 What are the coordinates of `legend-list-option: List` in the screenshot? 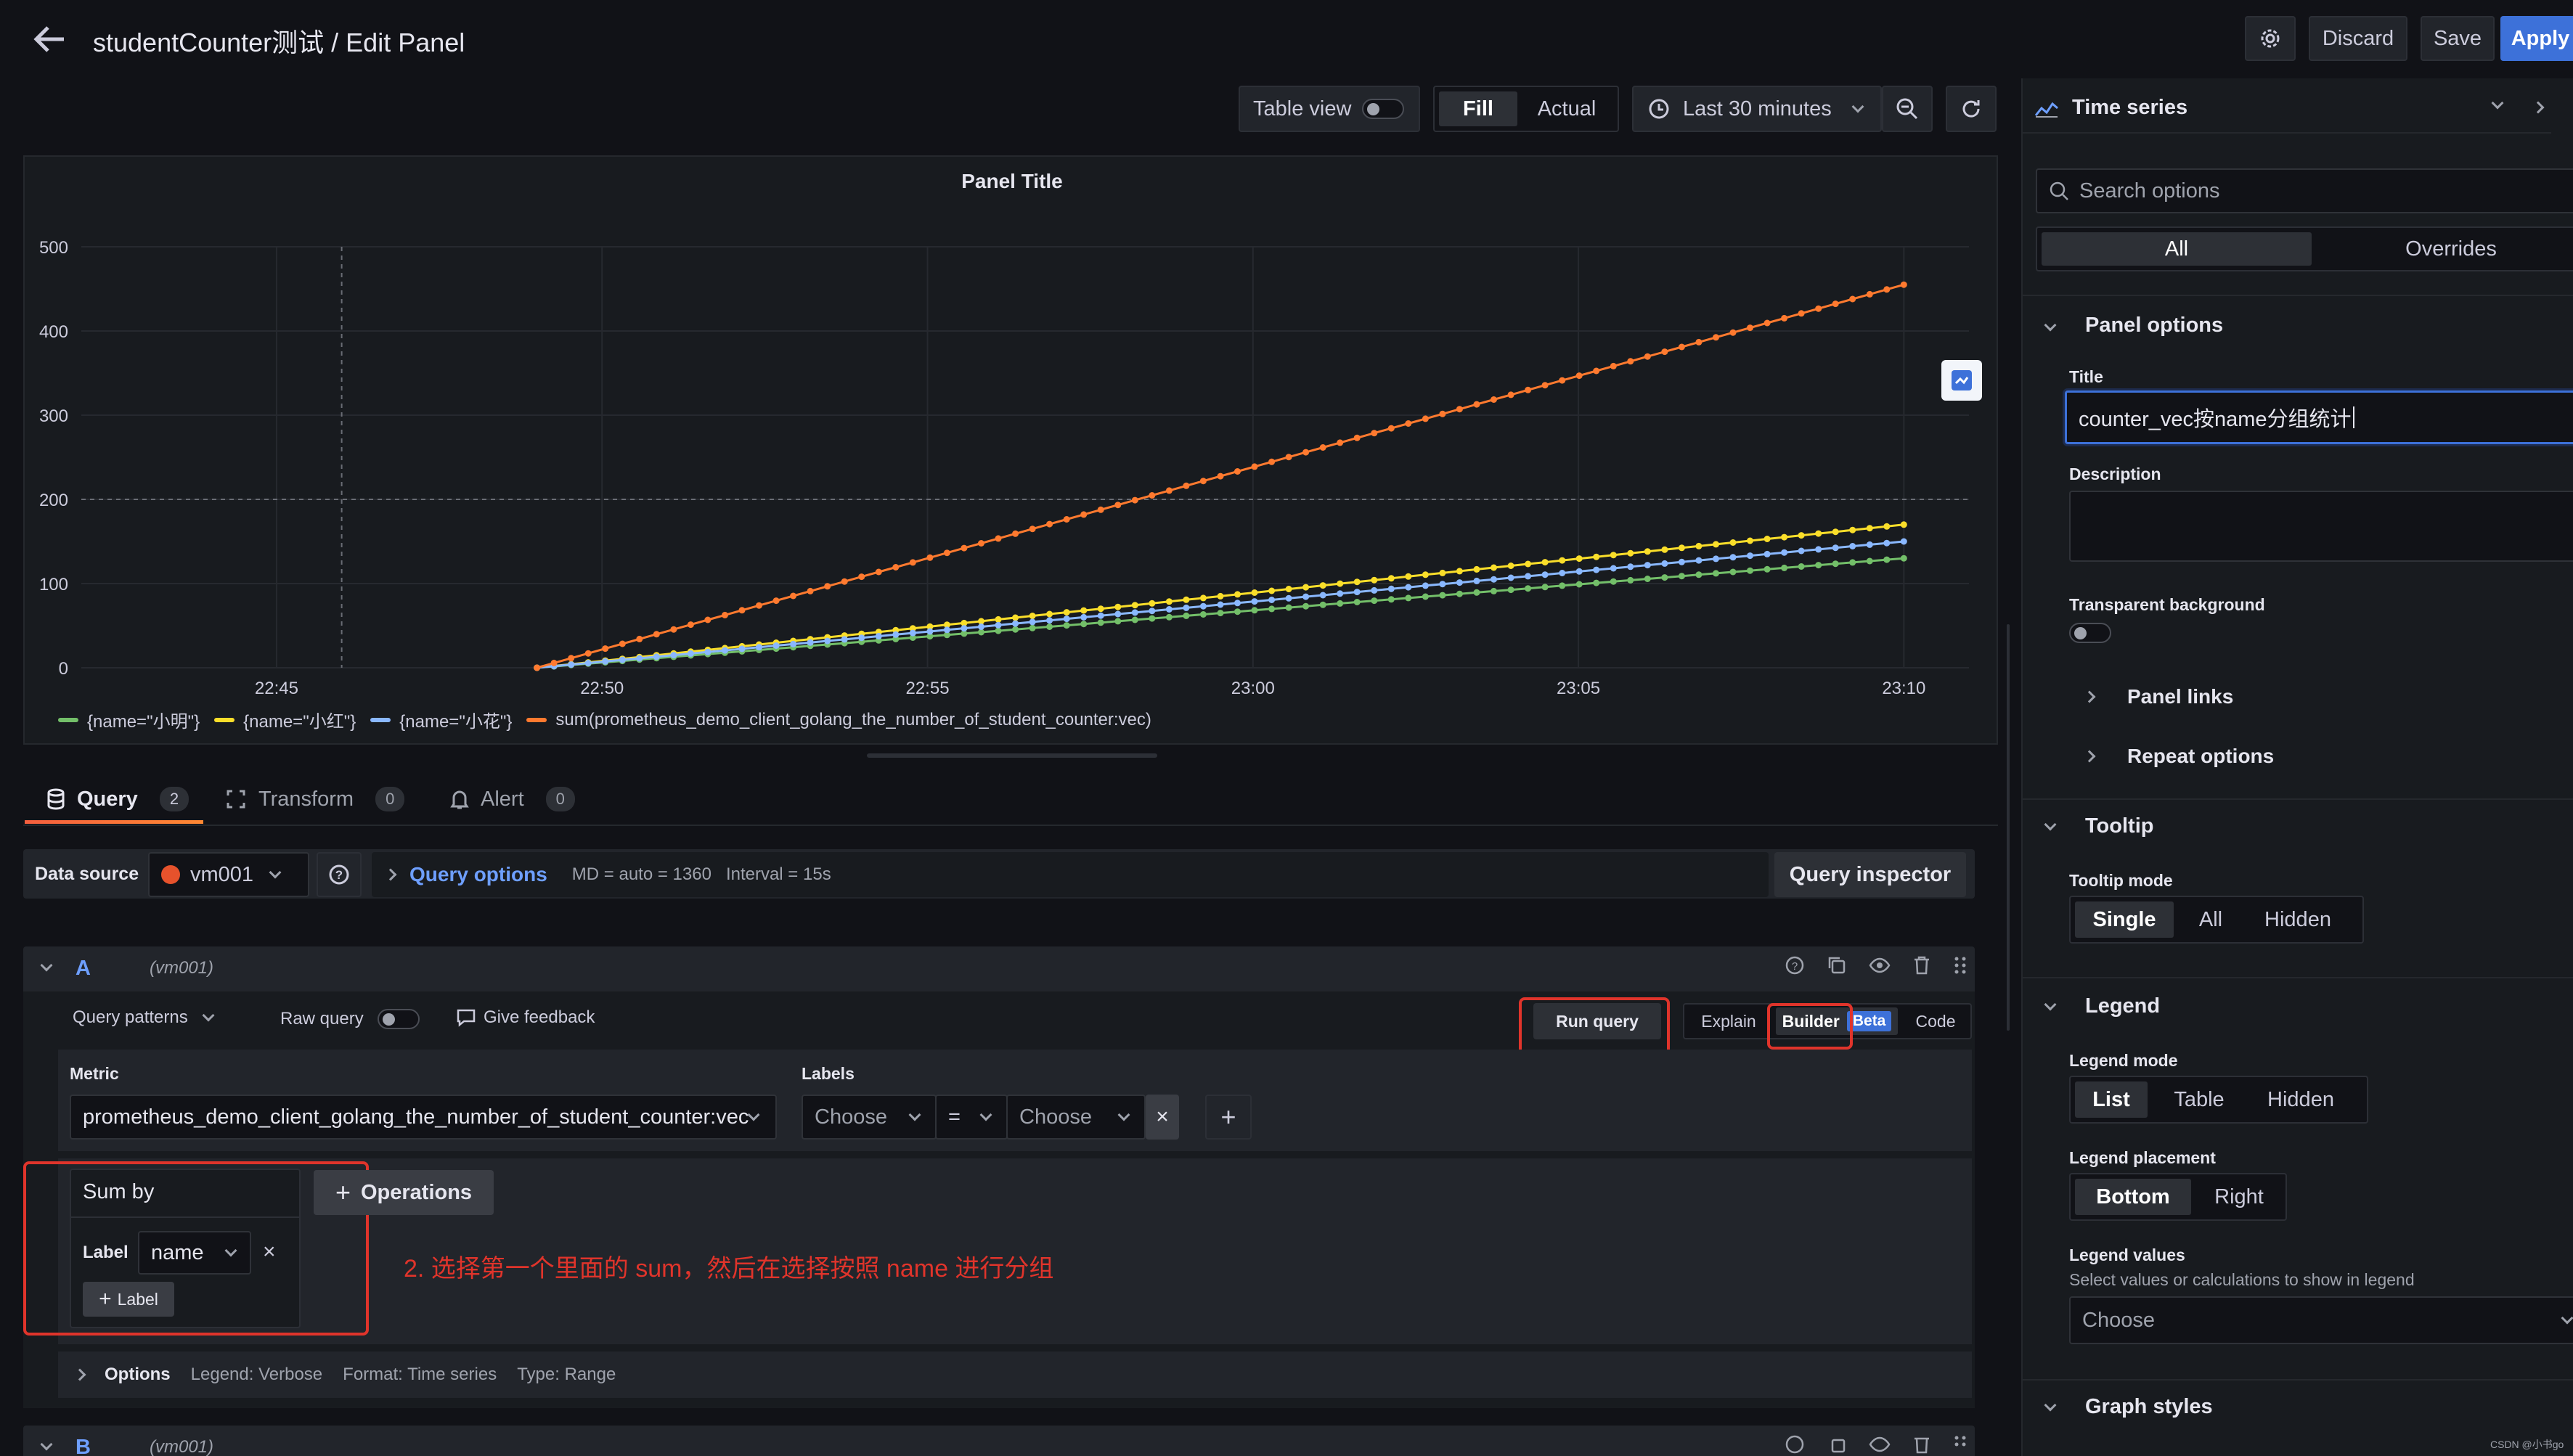 It's located at (2111, 1099).